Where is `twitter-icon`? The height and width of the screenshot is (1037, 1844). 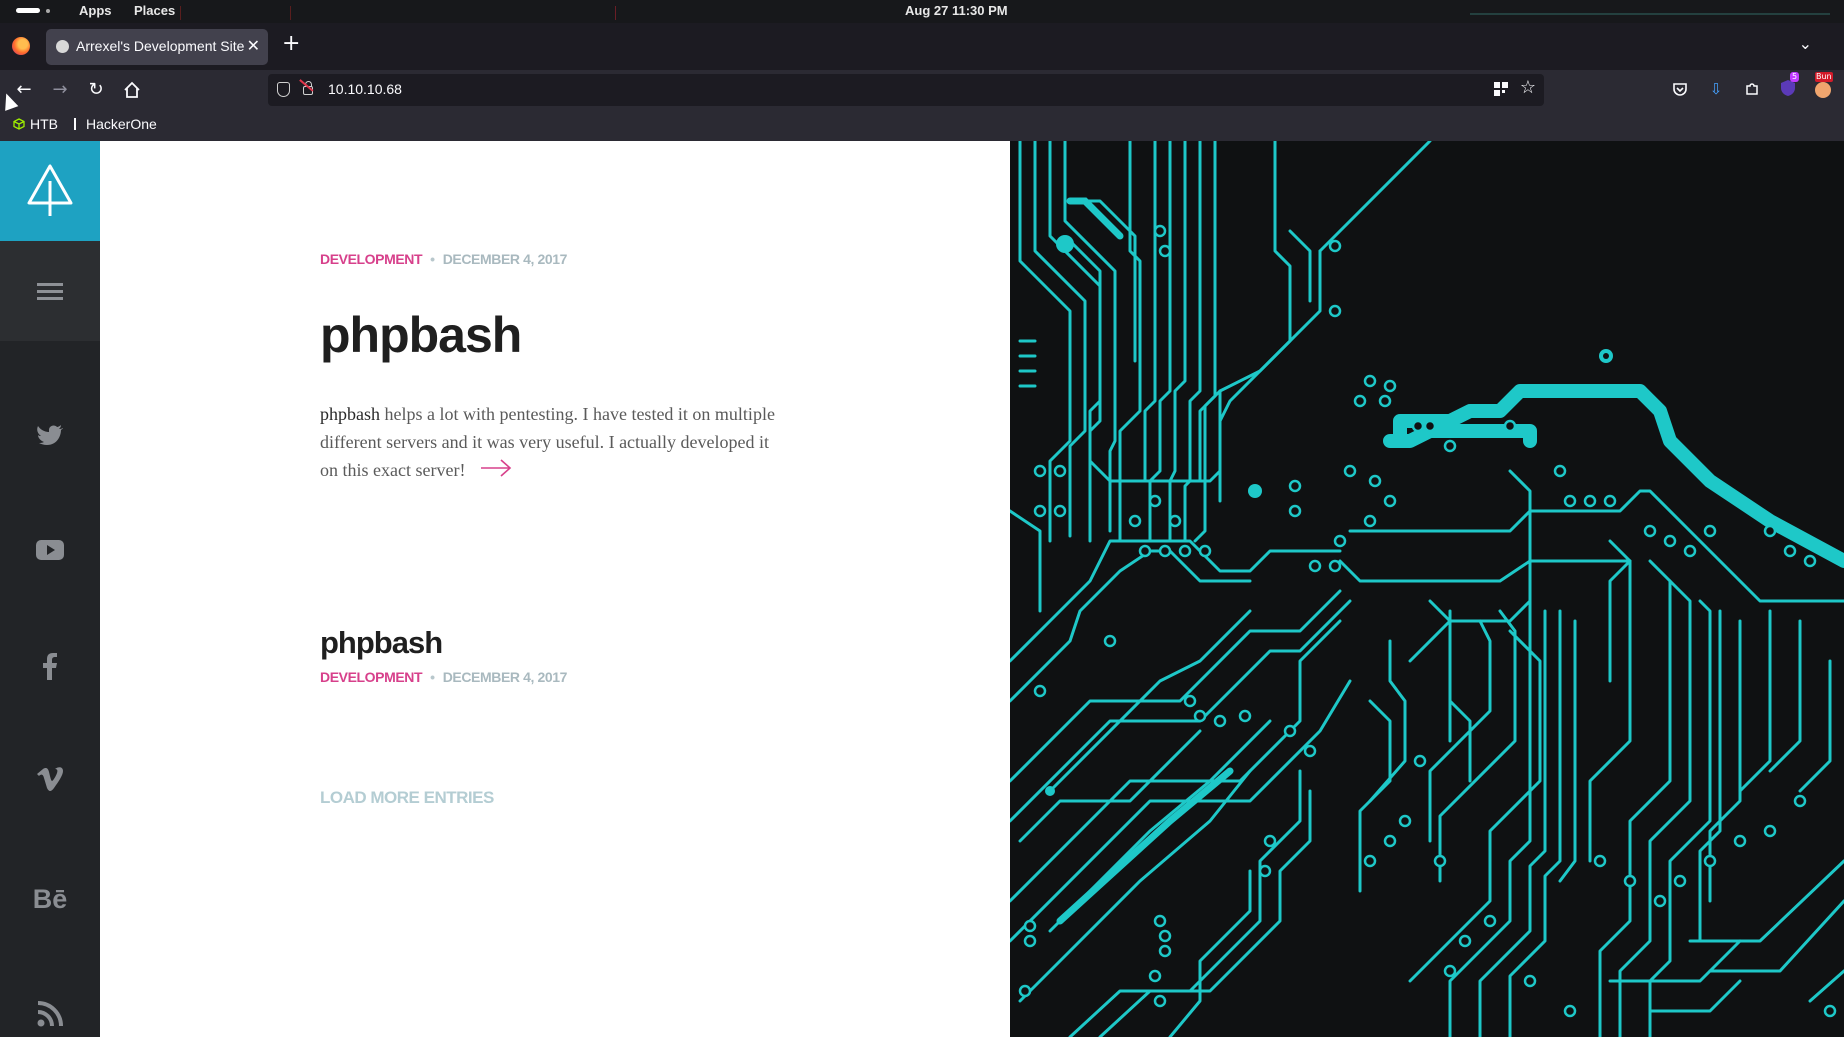 twitter-icon is located at coordinates (50, 439).